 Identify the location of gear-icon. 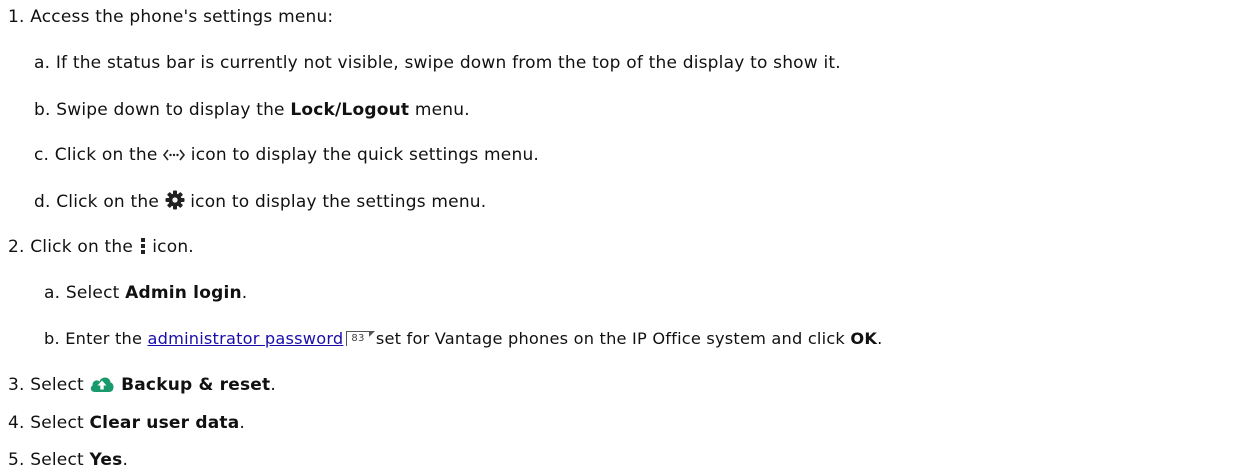
(175, 200).